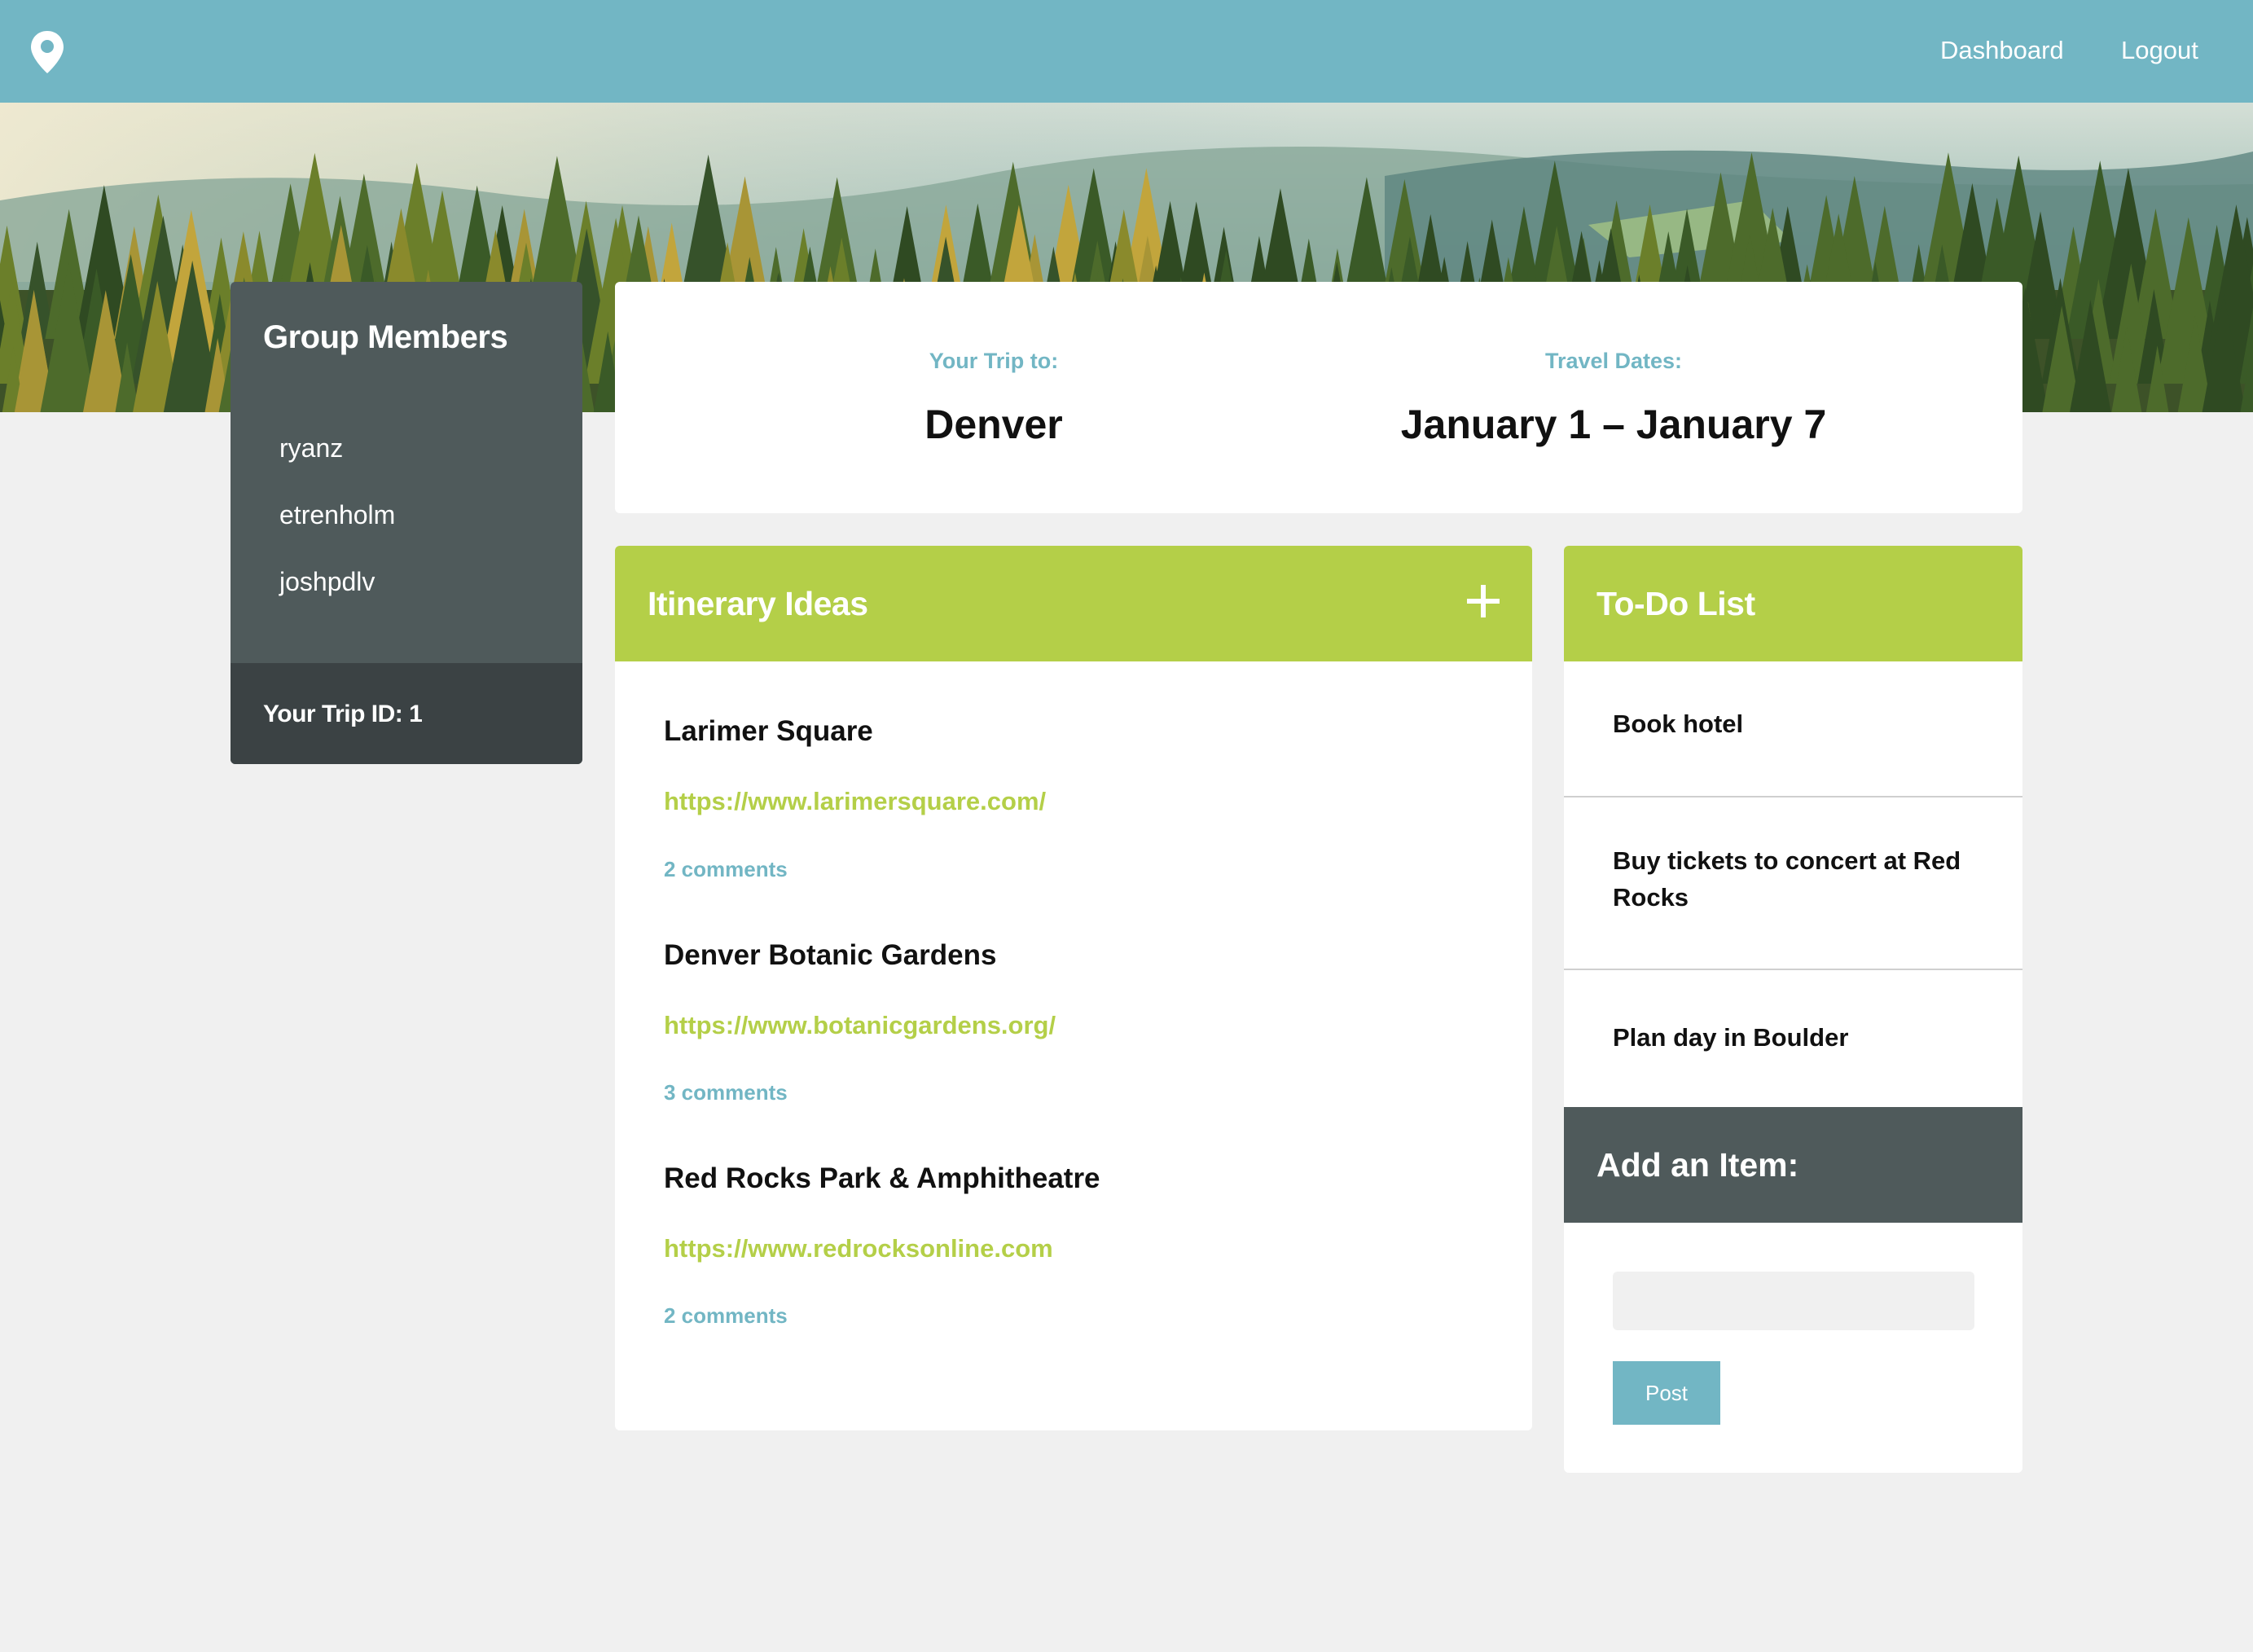 This screenshot has width=2253, height=1652. What do you see at coordinates (385, 337) in the screenshot?
I see `group-members-title: Group Members` at bounding box center [385, 337].